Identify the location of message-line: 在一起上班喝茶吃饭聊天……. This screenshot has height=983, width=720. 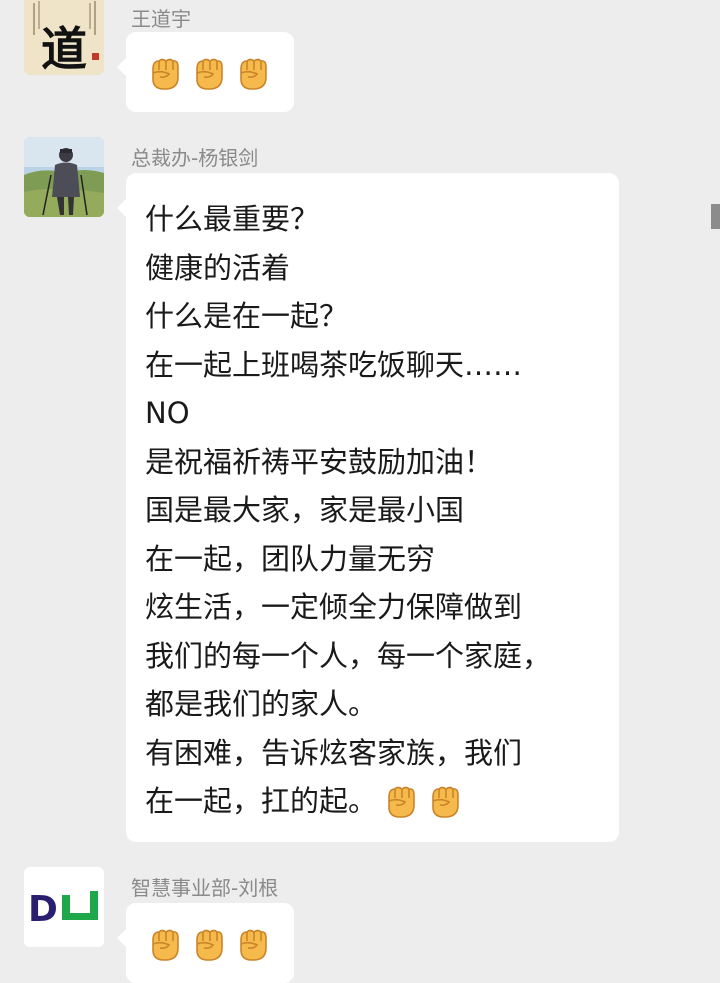
(334, 364).